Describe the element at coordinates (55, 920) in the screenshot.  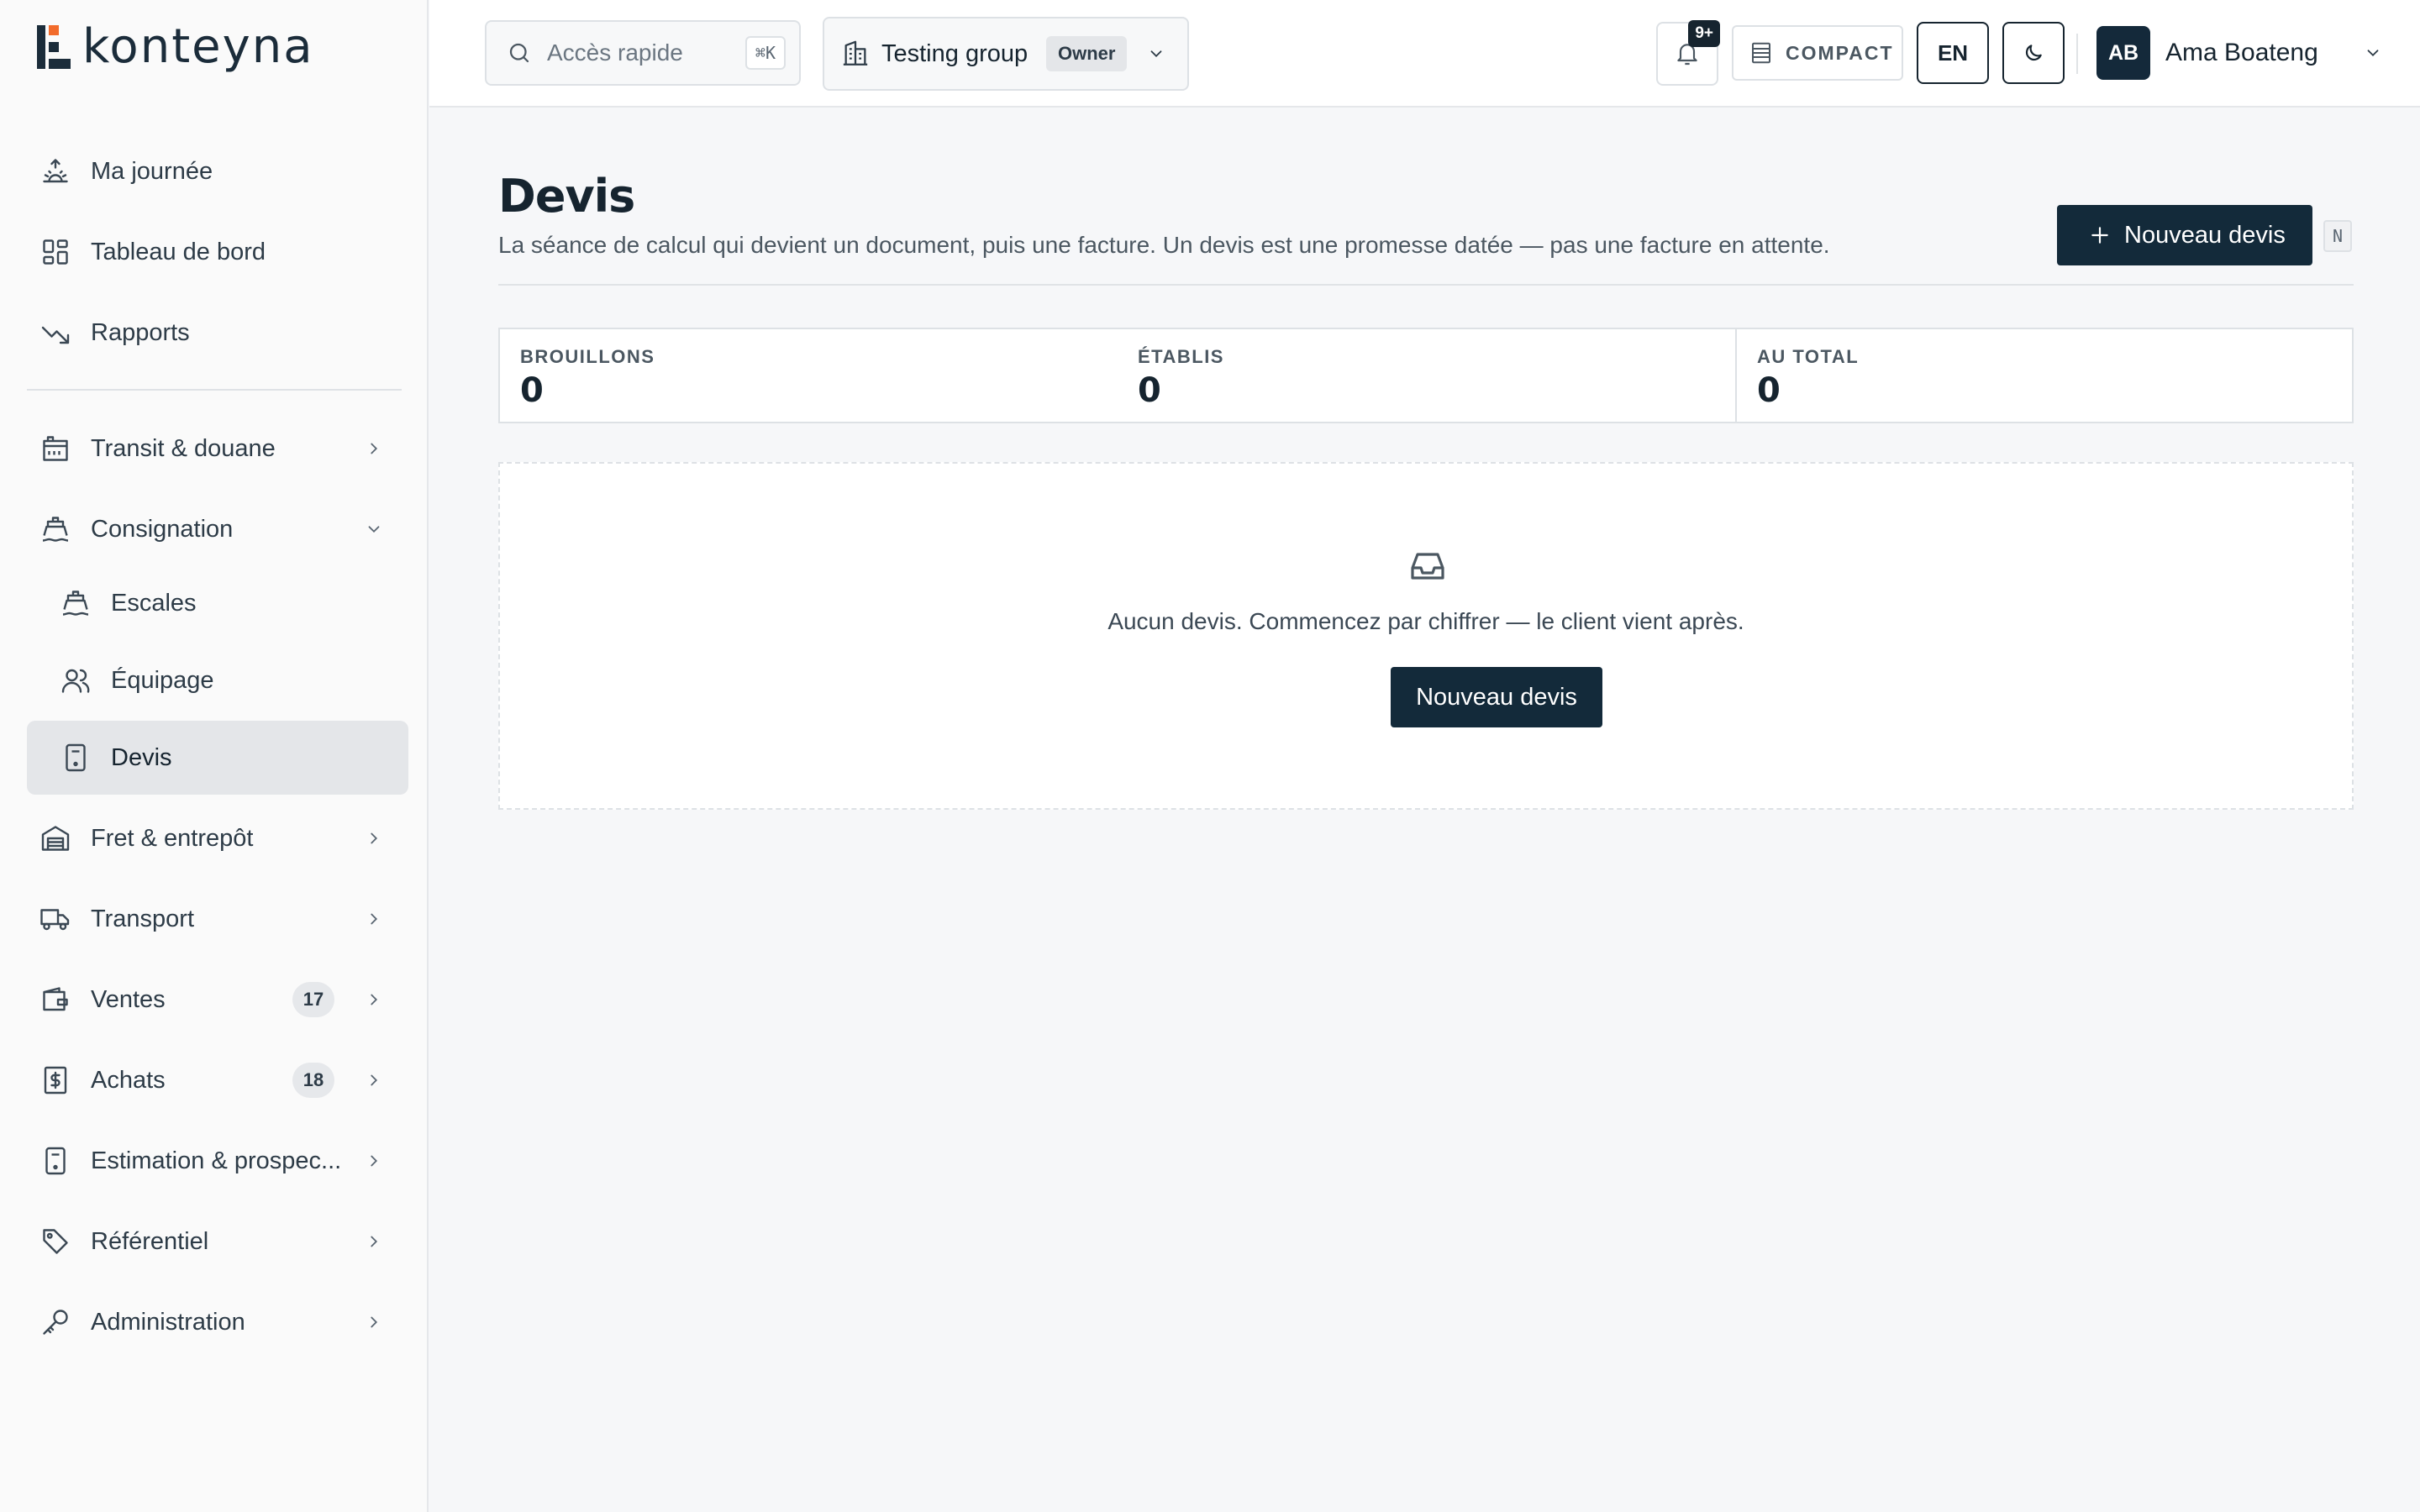
I see `truck-icon` at that location.